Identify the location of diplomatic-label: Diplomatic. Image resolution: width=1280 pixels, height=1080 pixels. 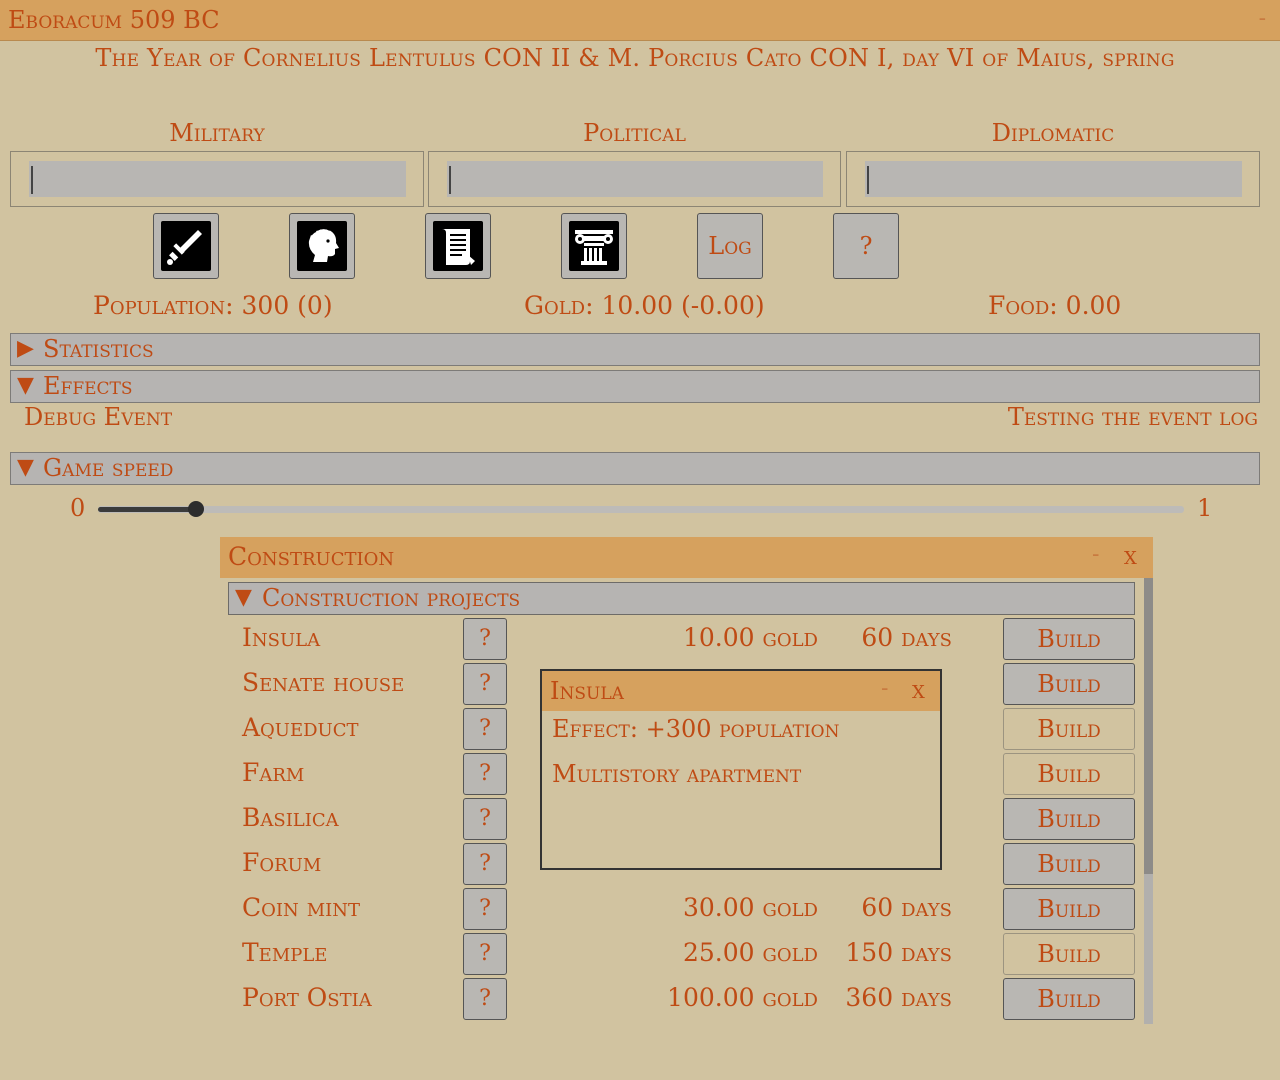
(1053, 133).